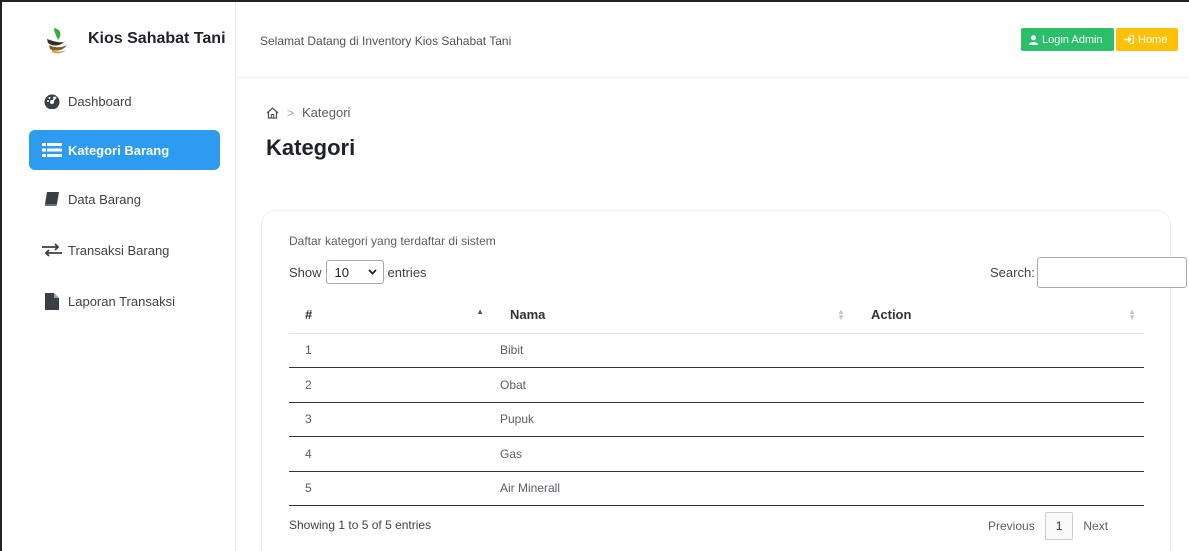  What do you see at coordinates (1059, 526) in the screenshot?
I see `page-1-button: 1` at bounding box center [1059, 526].